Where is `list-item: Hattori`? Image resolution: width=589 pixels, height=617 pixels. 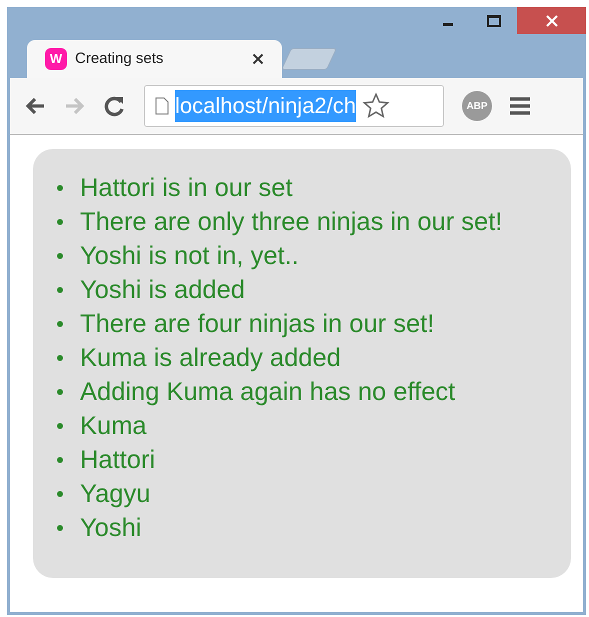 list-item: Hattori is located at coordinates (118, 460).